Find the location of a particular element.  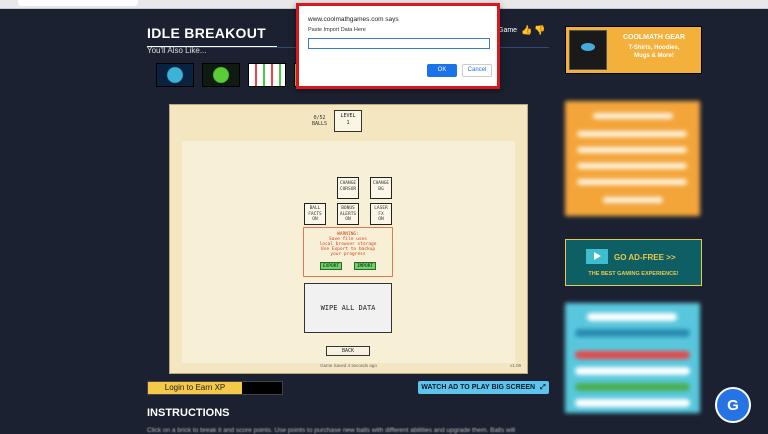

import-data-input is located at coordinates (399, 43).